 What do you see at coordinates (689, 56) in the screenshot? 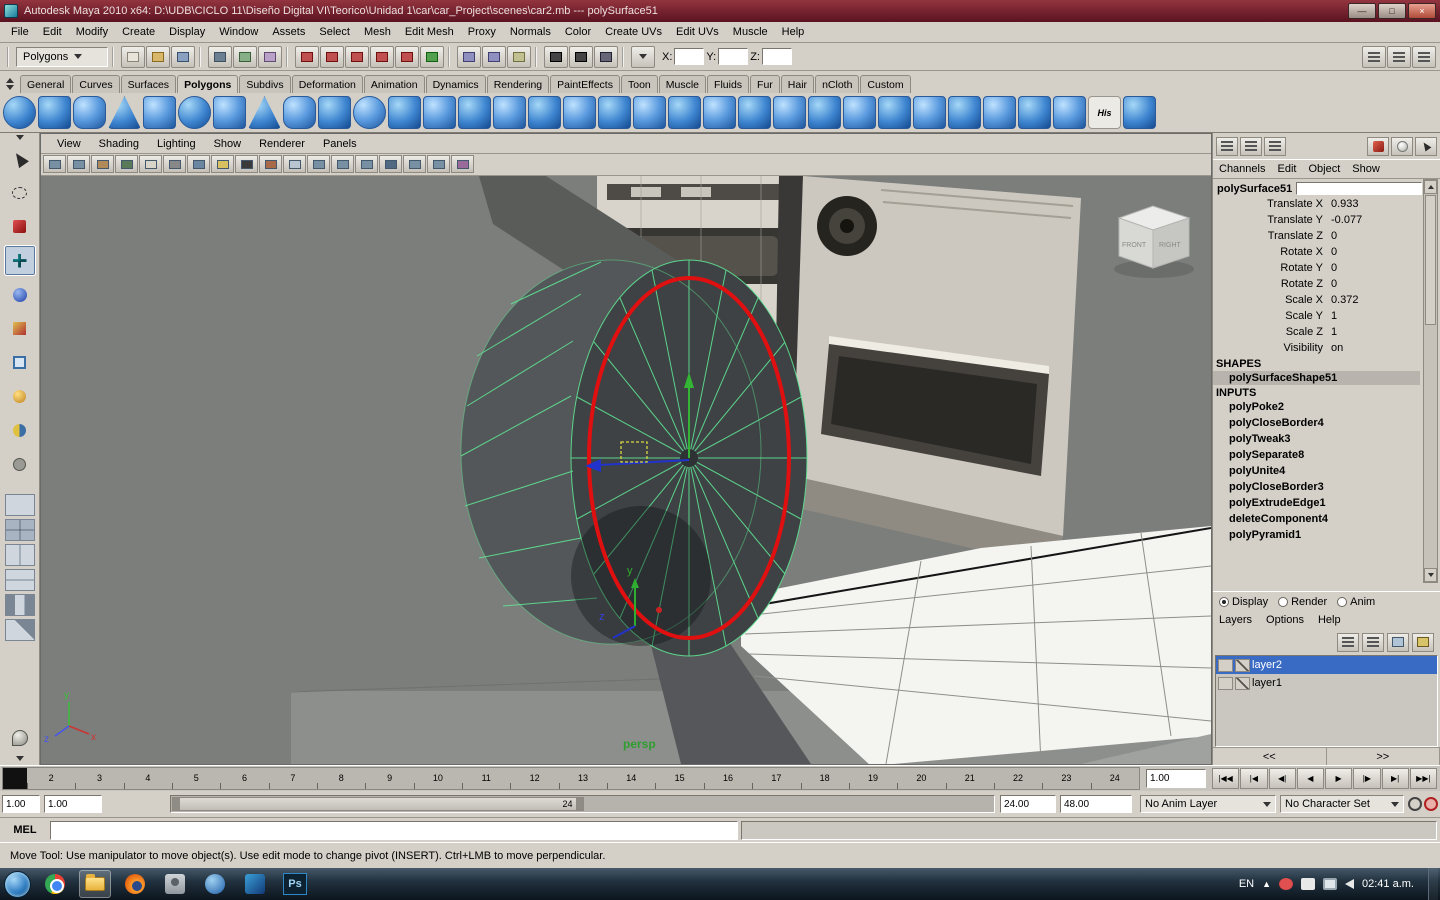
I see `x-coordinate-input` at bounding box center [689, 56].